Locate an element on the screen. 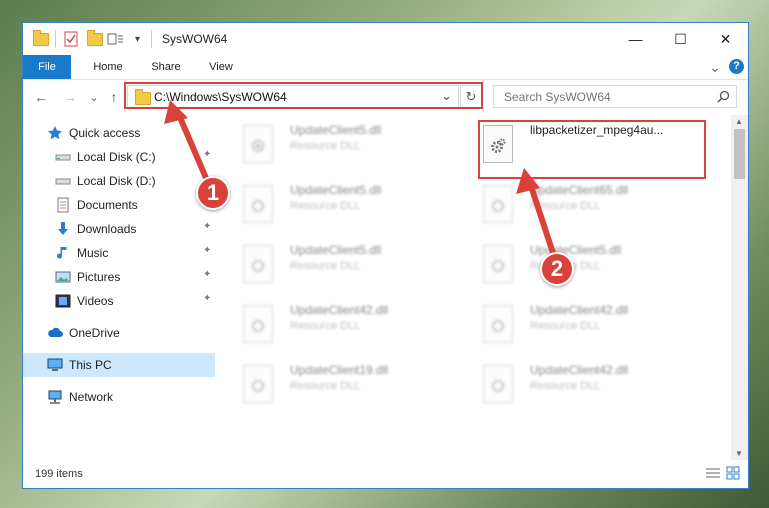 The image size is (769, 508). sidebar-item-music: Music is located at coordinates (81, 253).